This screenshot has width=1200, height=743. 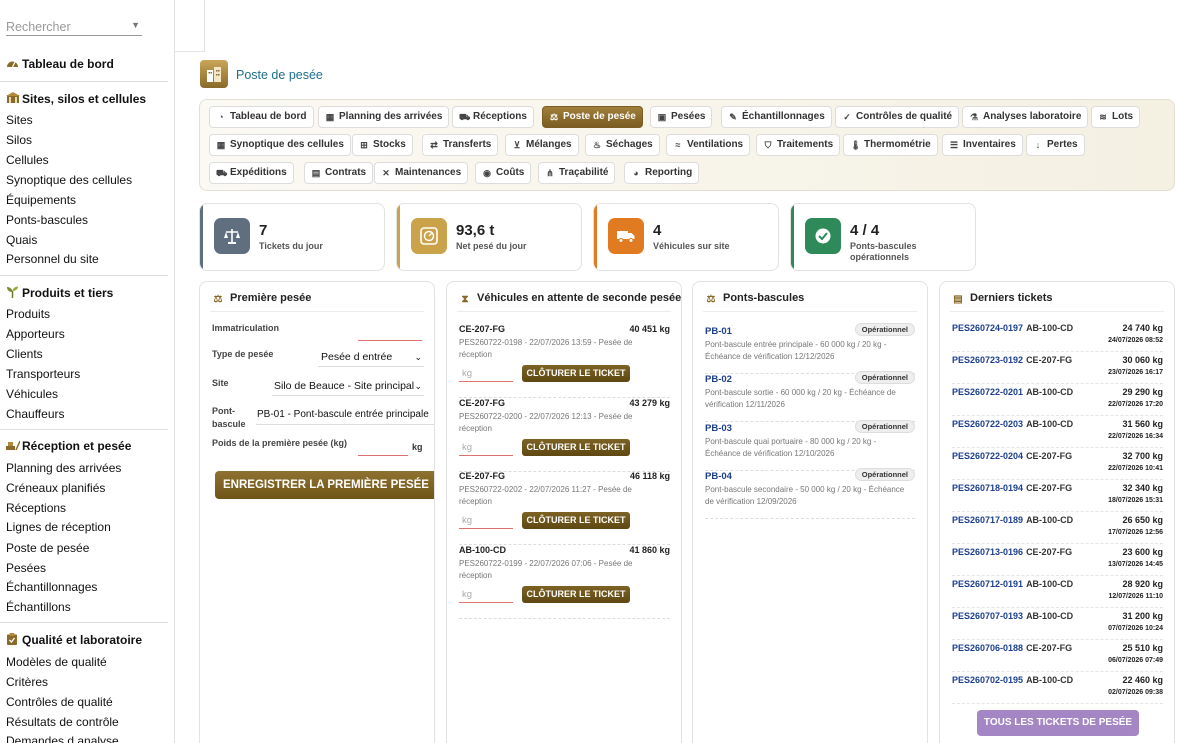 I want to click on pont-select: PB-01 - Pont-bascule entrée principale⌄, so click(x=345, y=416).